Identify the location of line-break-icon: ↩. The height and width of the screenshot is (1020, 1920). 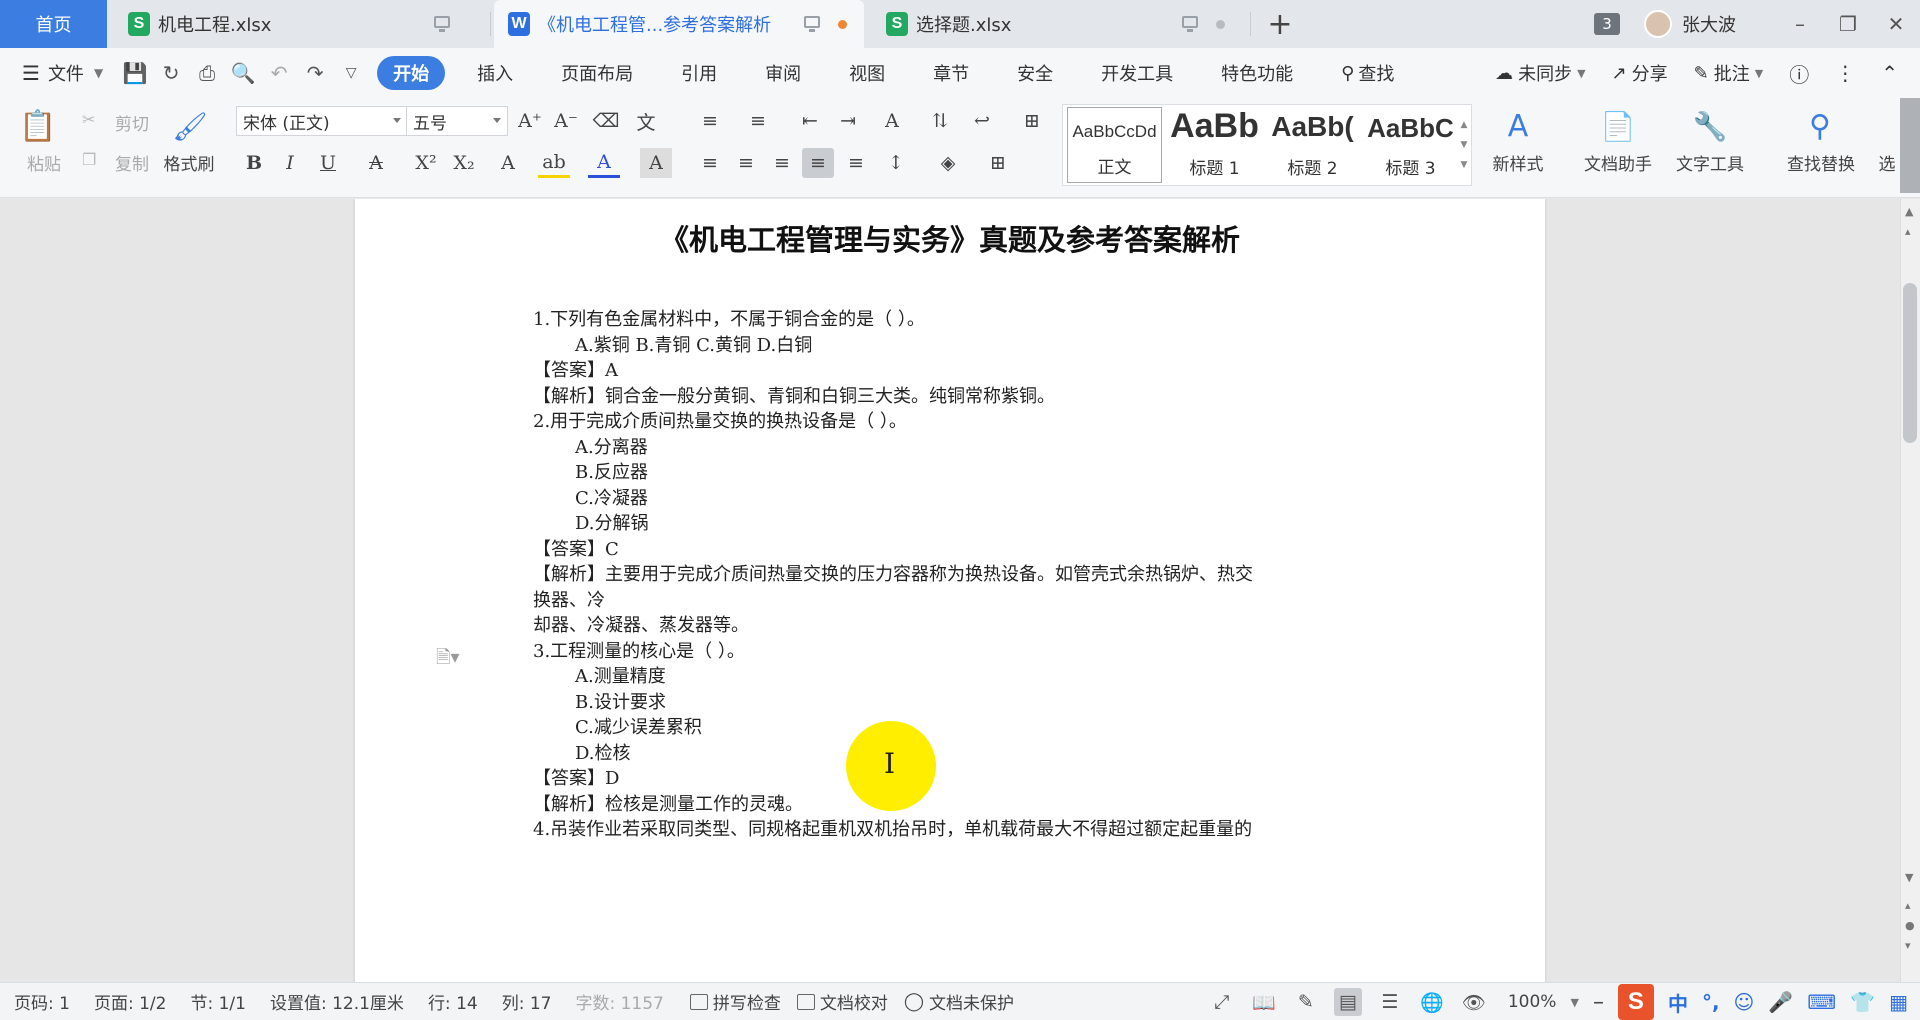
(982, 121).